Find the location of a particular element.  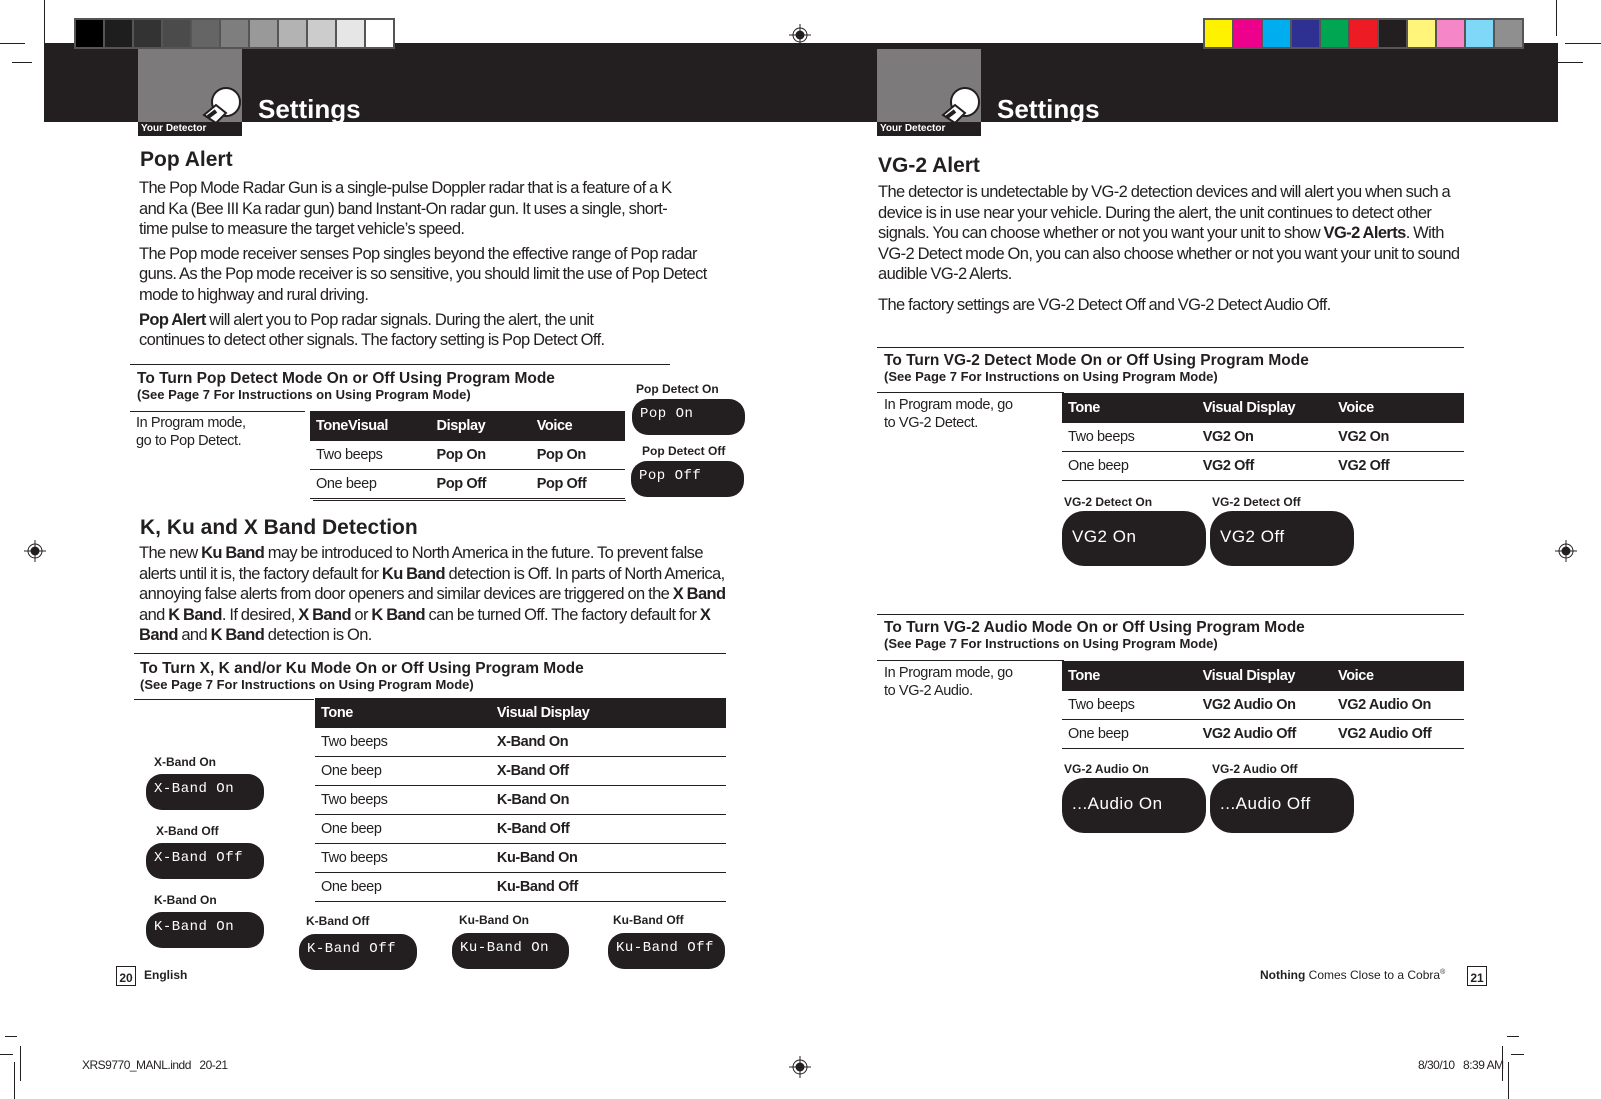

tagline: Nothing Comes Close to a Cobra® is located at coordinates (1352, 975).